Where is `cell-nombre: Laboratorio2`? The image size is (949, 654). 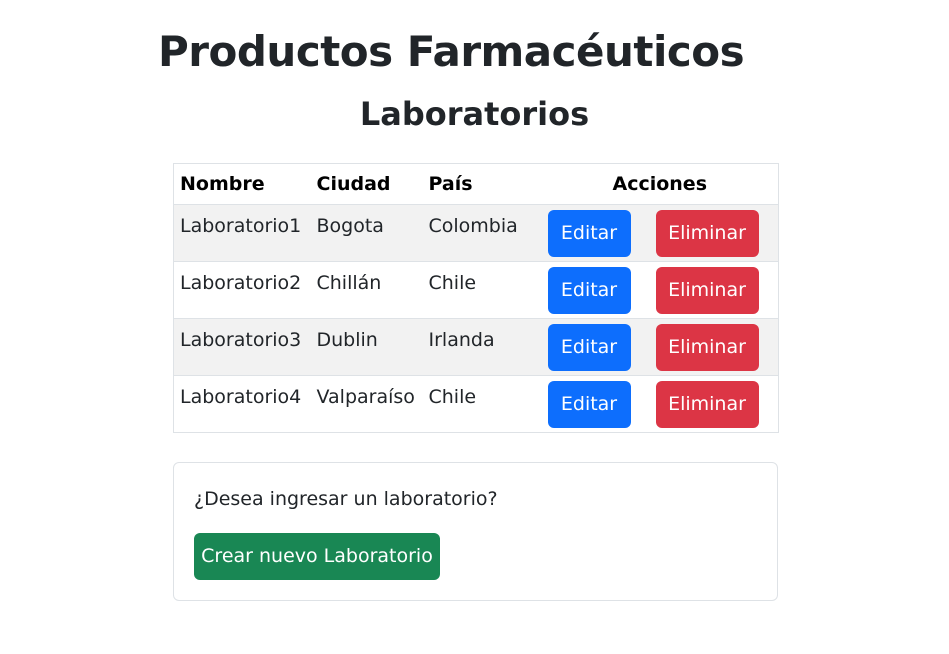
cell-nombre: Laboratorio2 is located at coordinates (242, 290).